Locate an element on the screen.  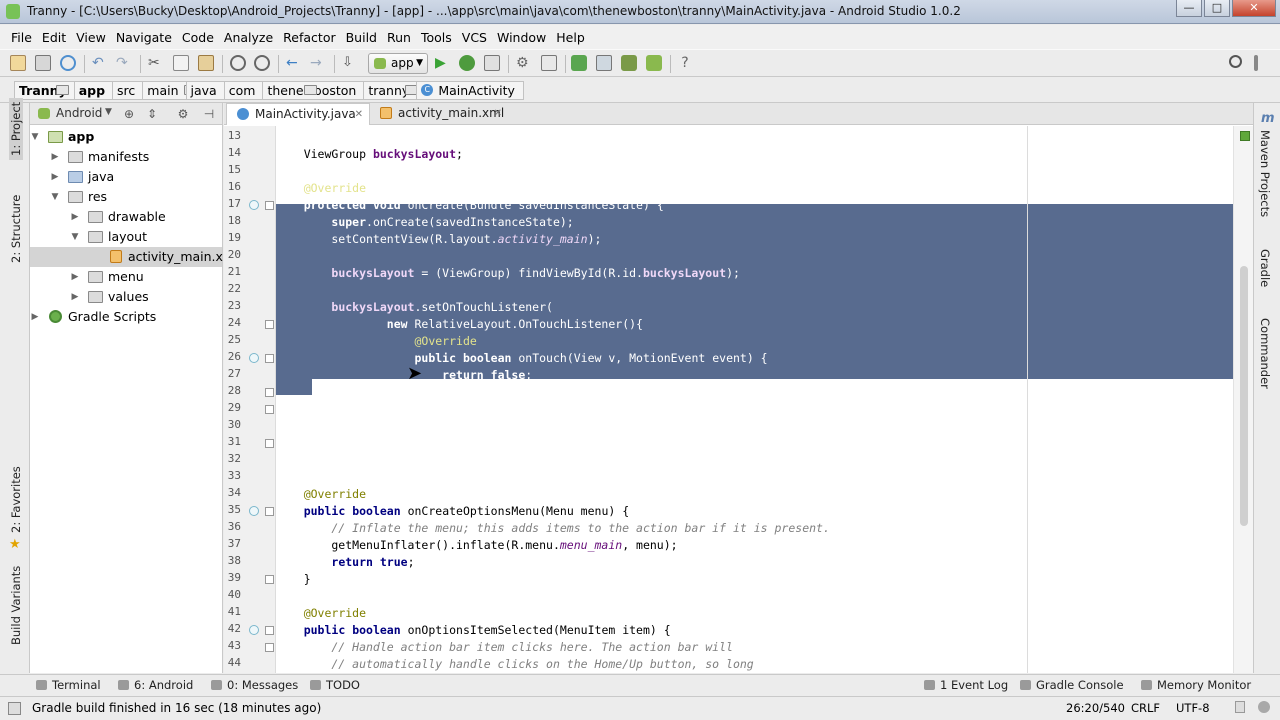
tool-tab-maven-projects: Maven Projects is located at coordinates (1265, 173).